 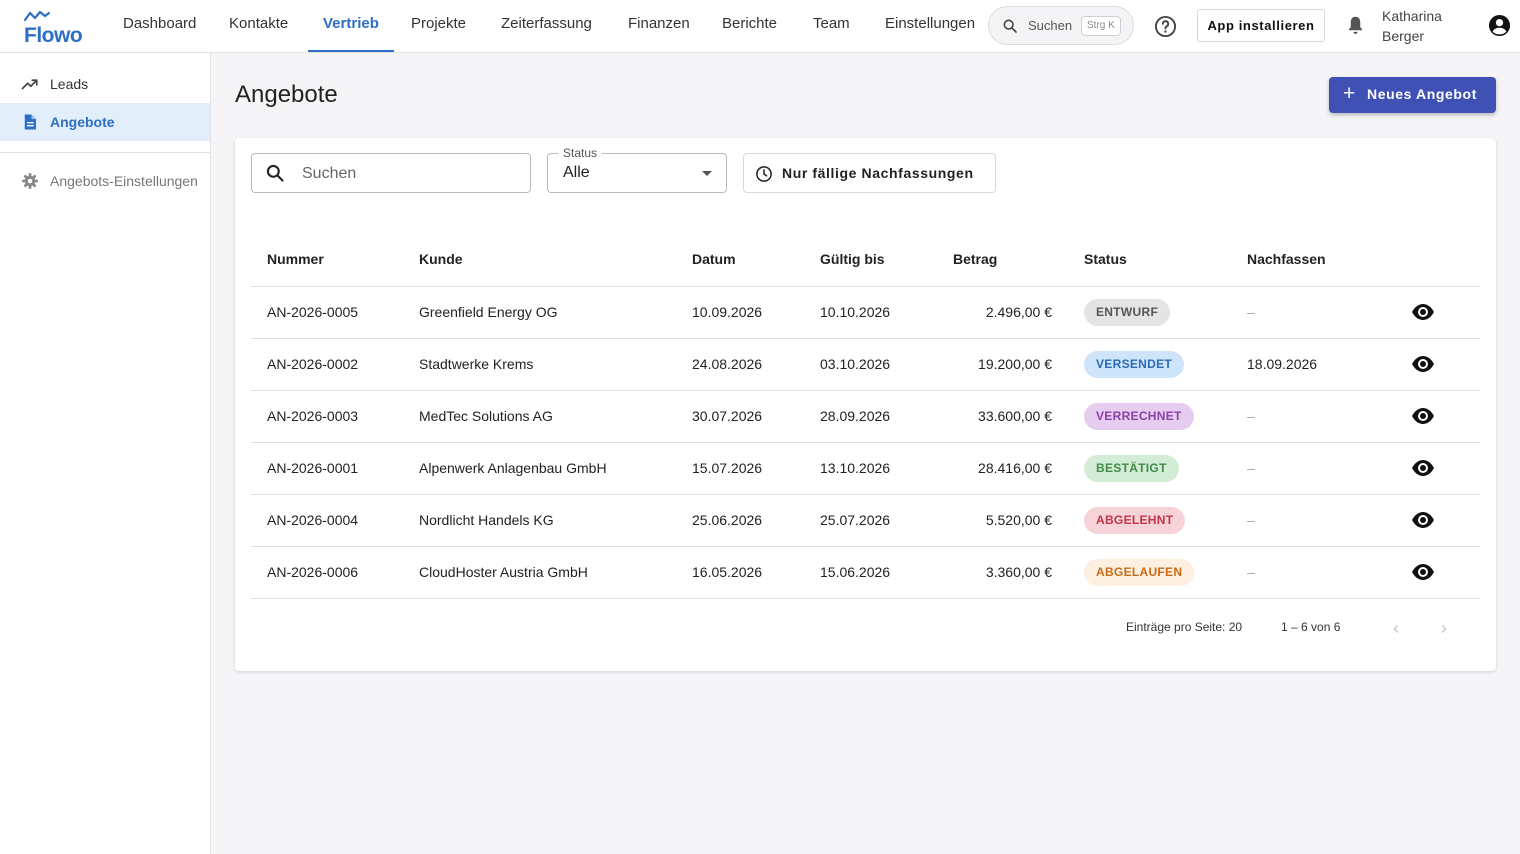 I want to click on column-header-status: Status, so click(x=1105, y=259).